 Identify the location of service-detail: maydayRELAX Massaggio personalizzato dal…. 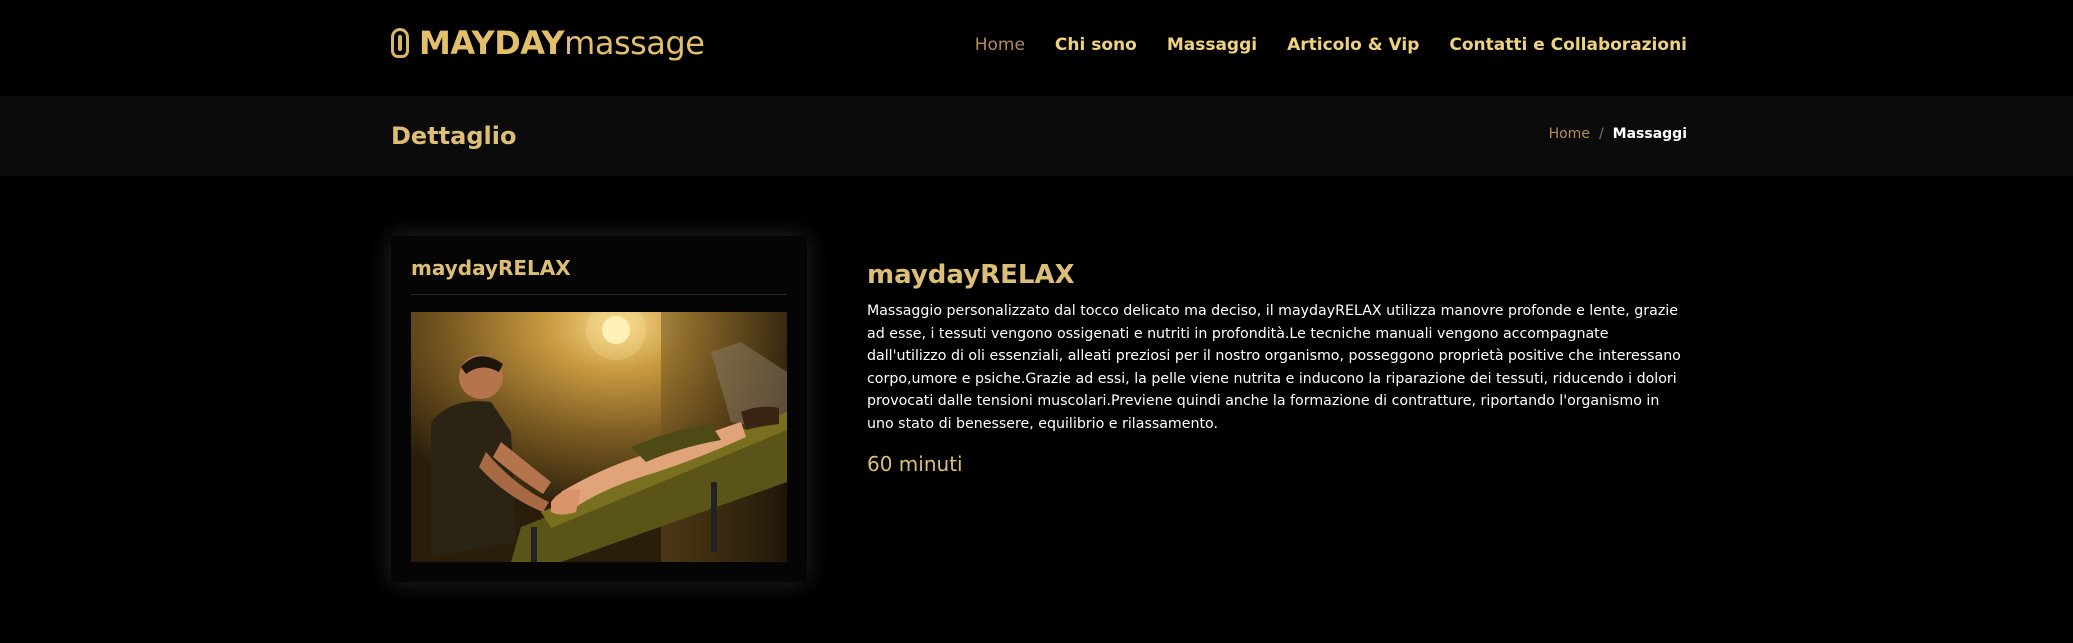
(1274, 368).